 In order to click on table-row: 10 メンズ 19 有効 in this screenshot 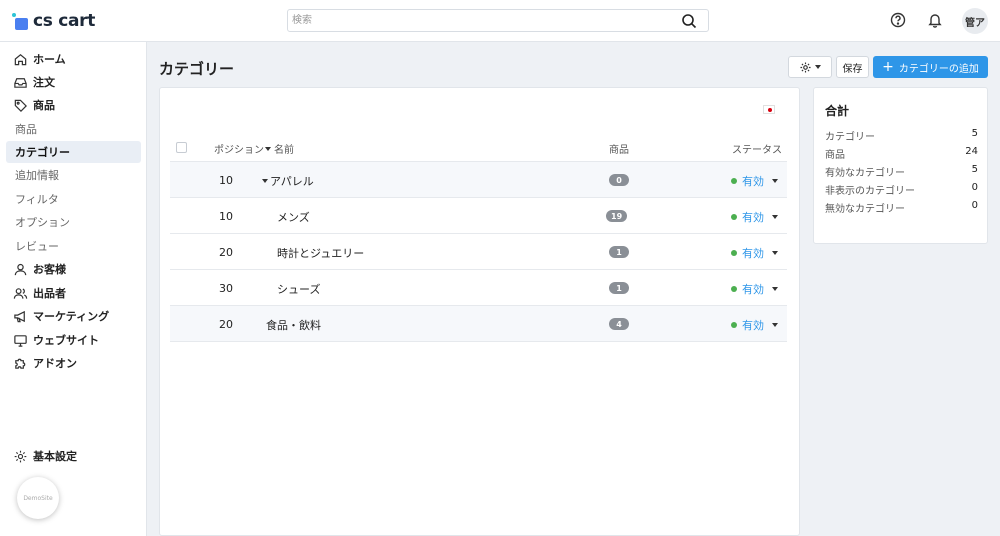, I will do `click(478, 216)`.